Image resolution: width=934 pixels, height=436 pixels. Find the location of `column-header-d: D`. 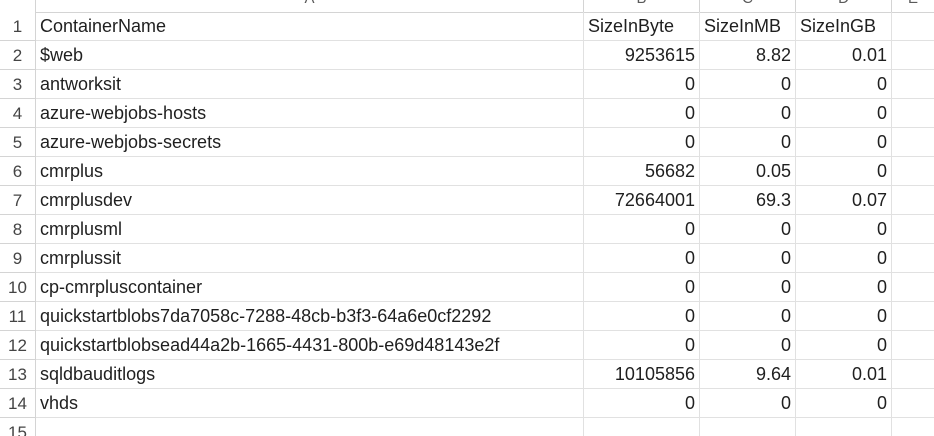

column-header-d: D is located at coordinates (844, 6).